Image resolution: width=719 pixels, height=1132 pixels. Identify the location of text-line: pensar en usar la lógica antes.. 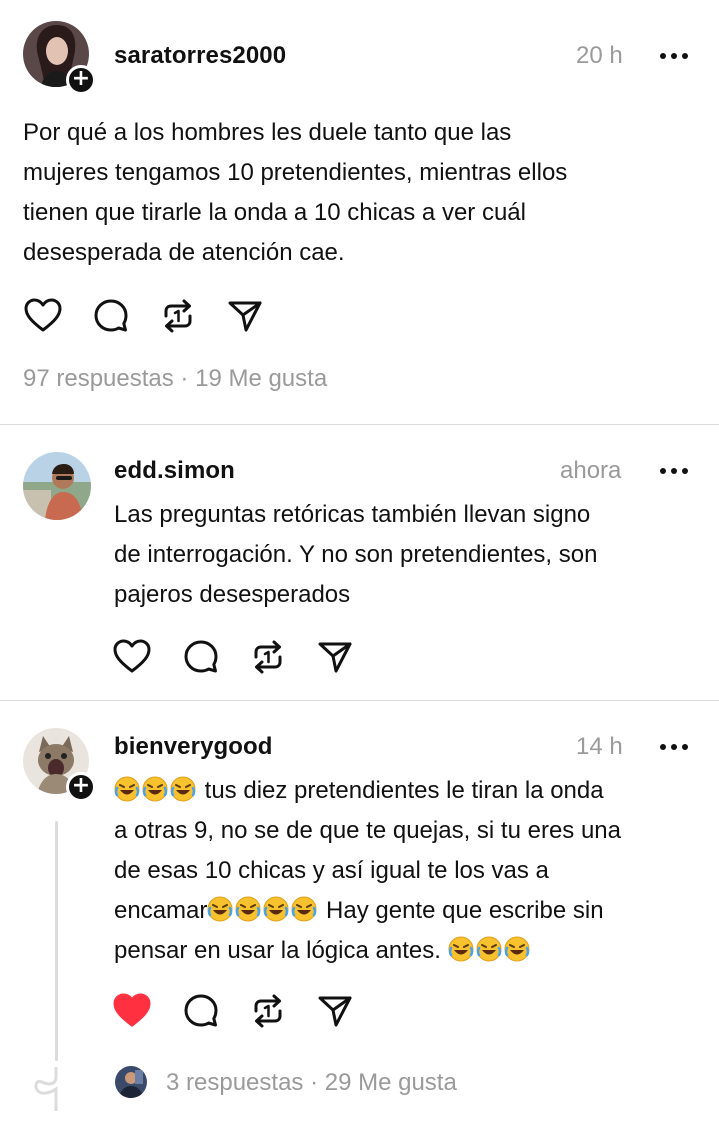
(414, 951).